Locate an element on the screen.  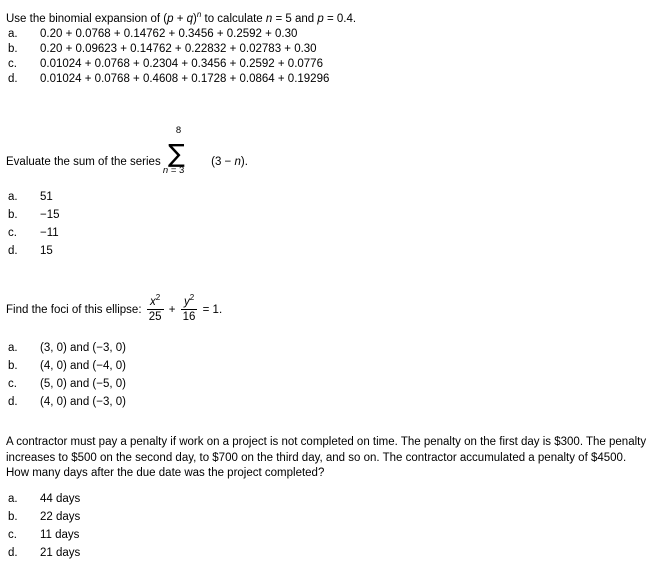
option-b: b. 22 days is located at coordinates (329, 517).